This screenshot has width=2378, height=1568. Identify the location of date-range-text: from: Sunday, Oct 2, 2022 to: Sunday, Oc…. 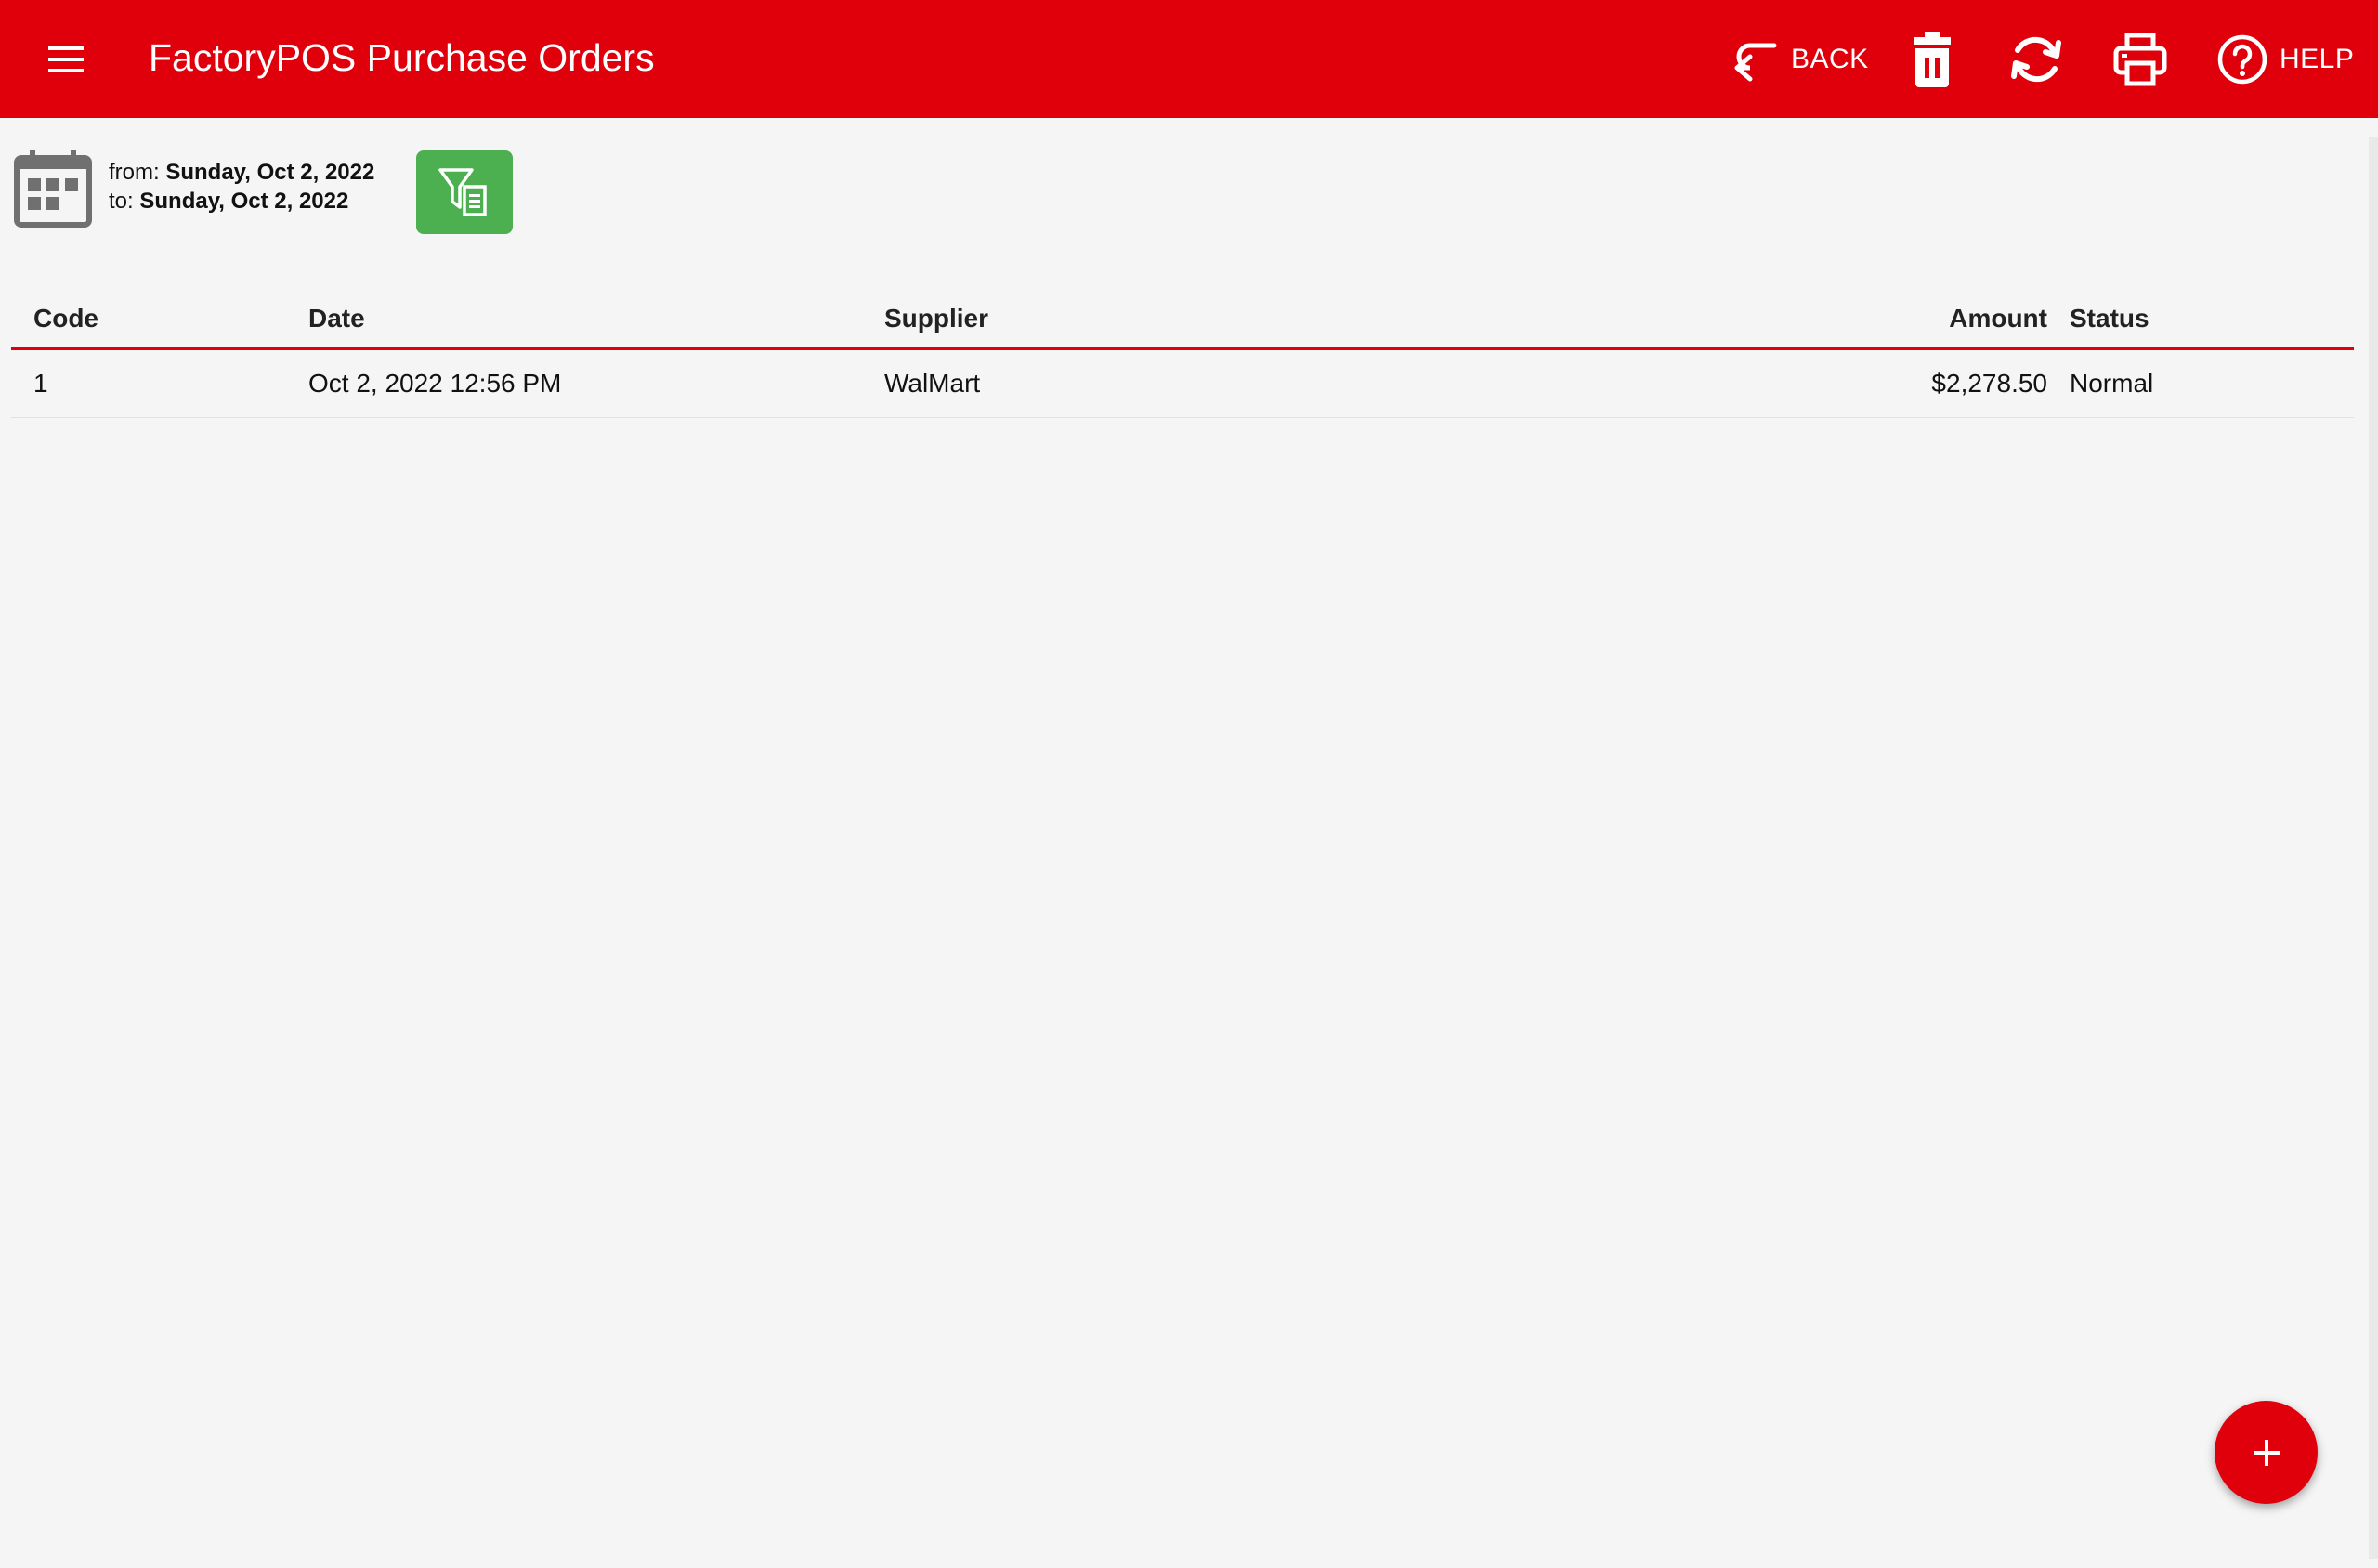
(241, 187).